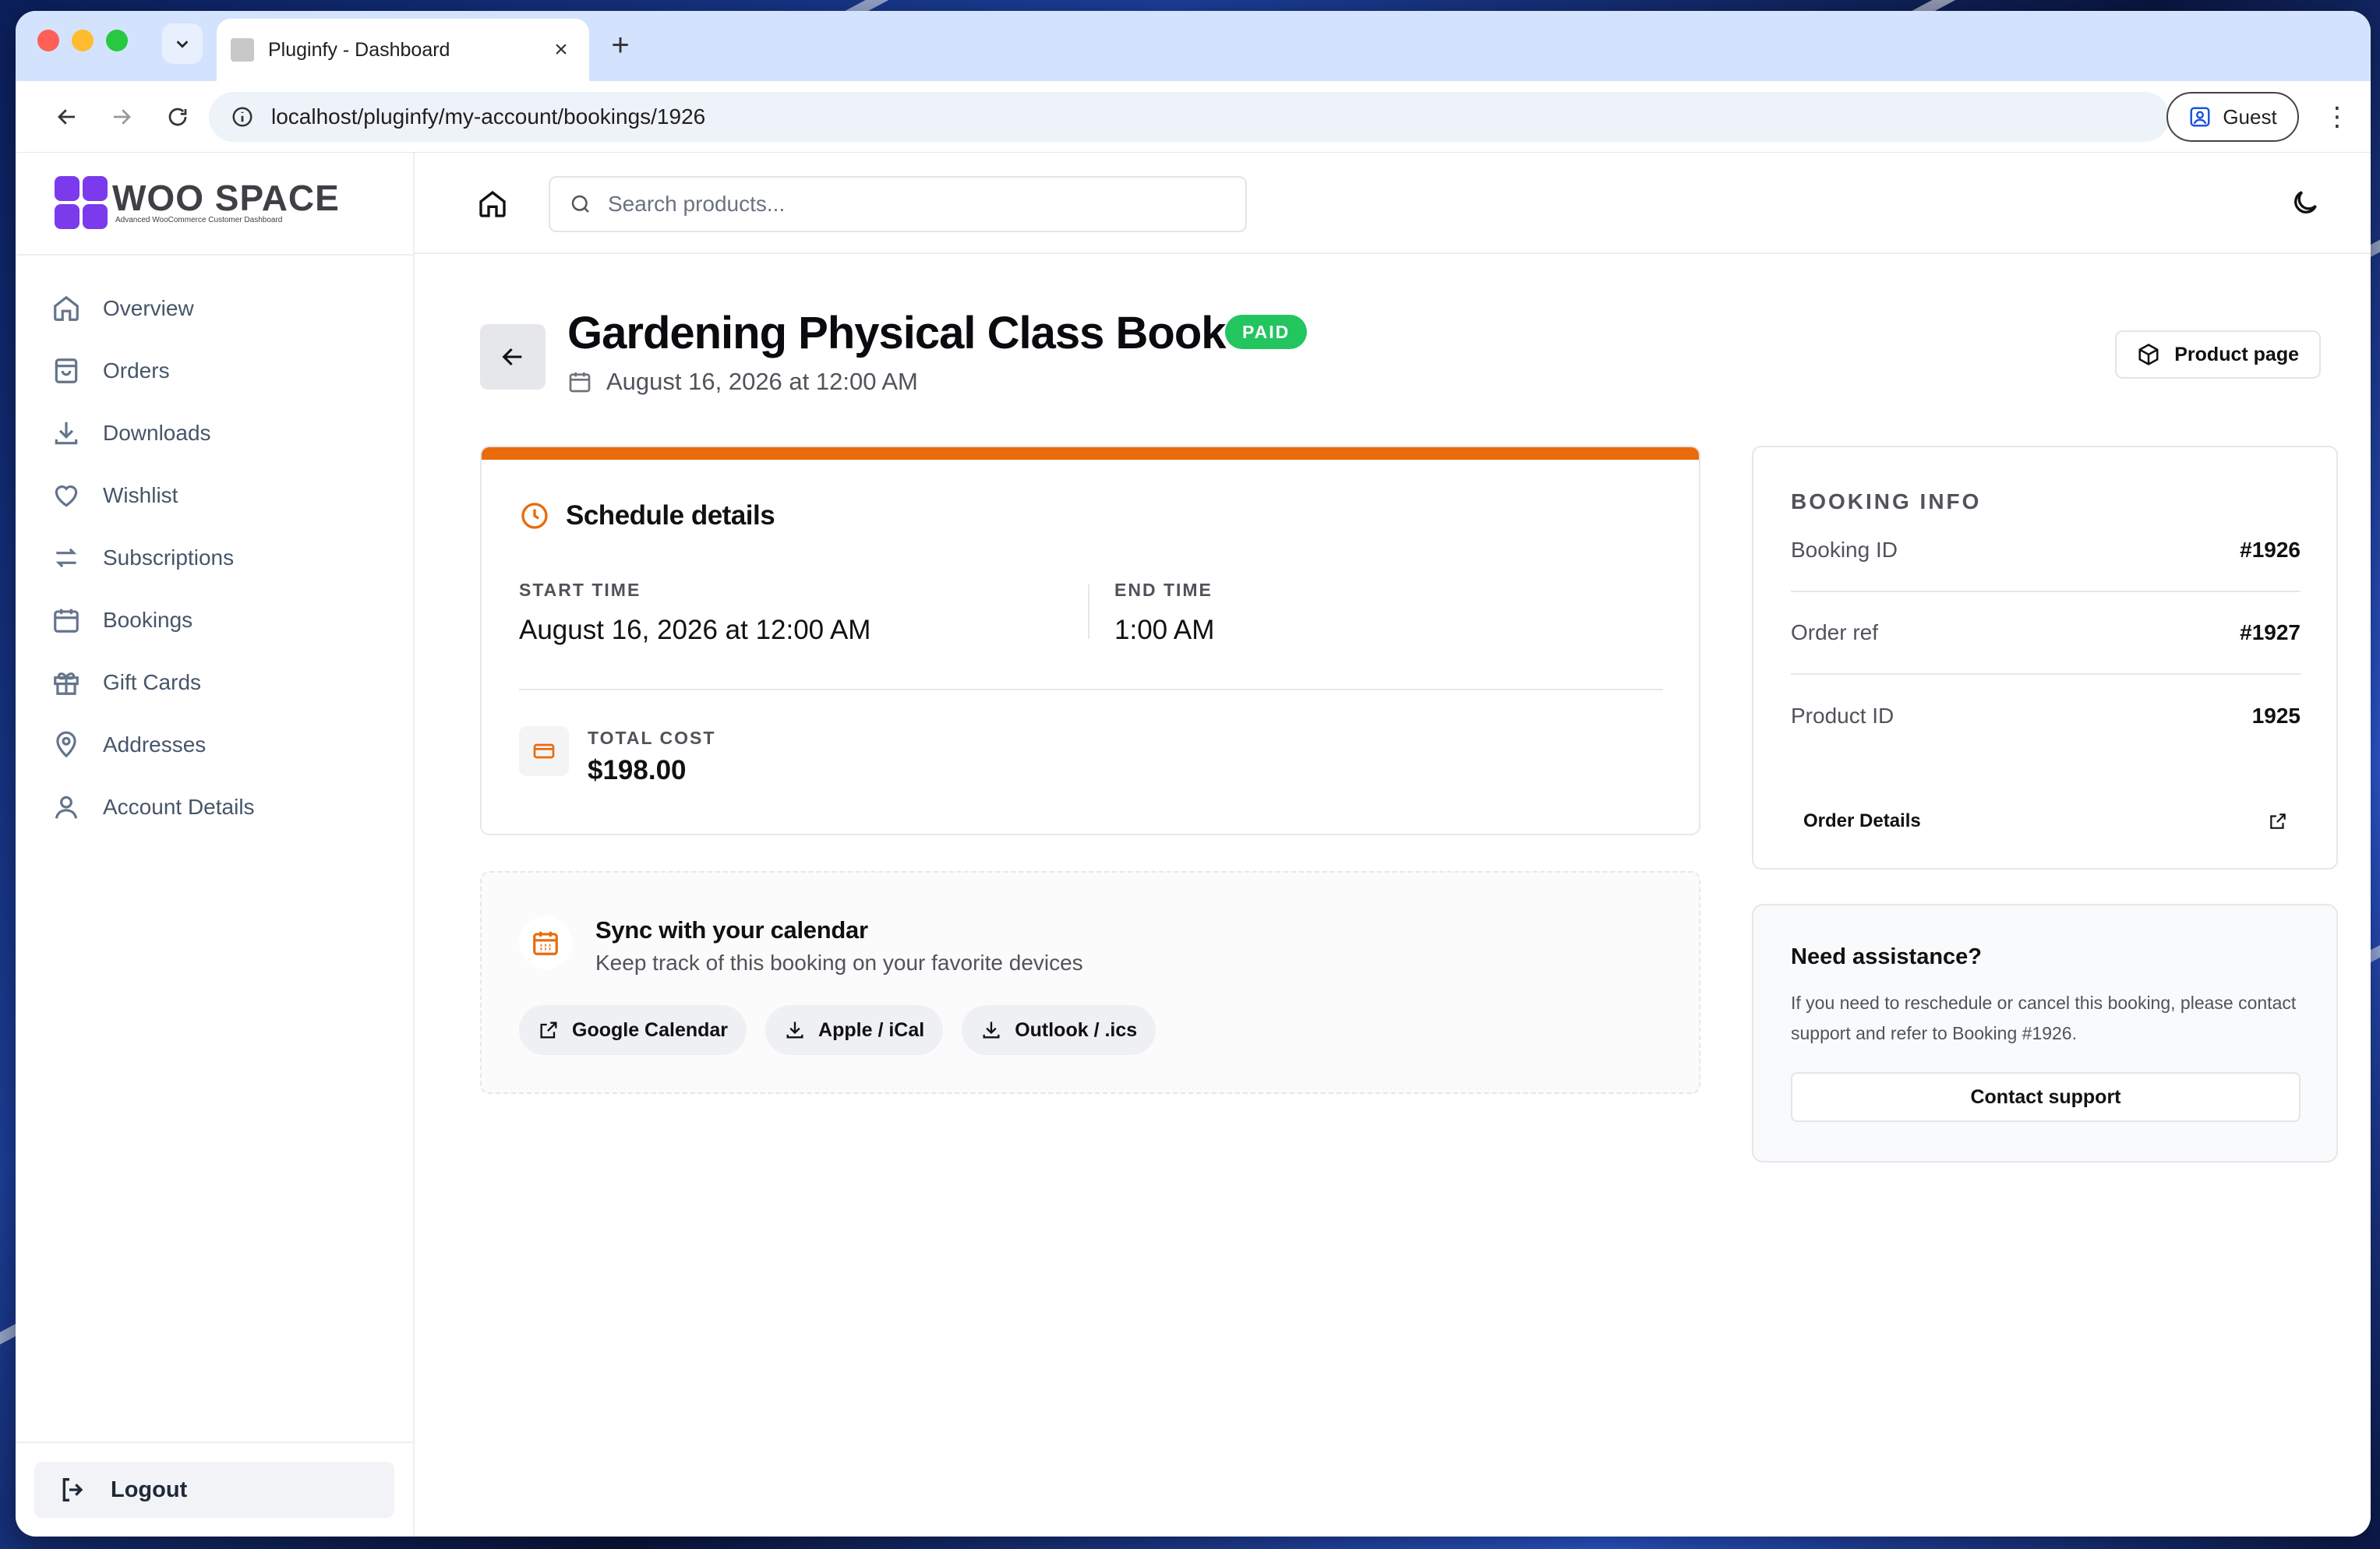 This screenshot has height=1549, width=2380. Describe the element at coordinates (66, 744) in the screenshot. I see `map-pin-icon` at that location.